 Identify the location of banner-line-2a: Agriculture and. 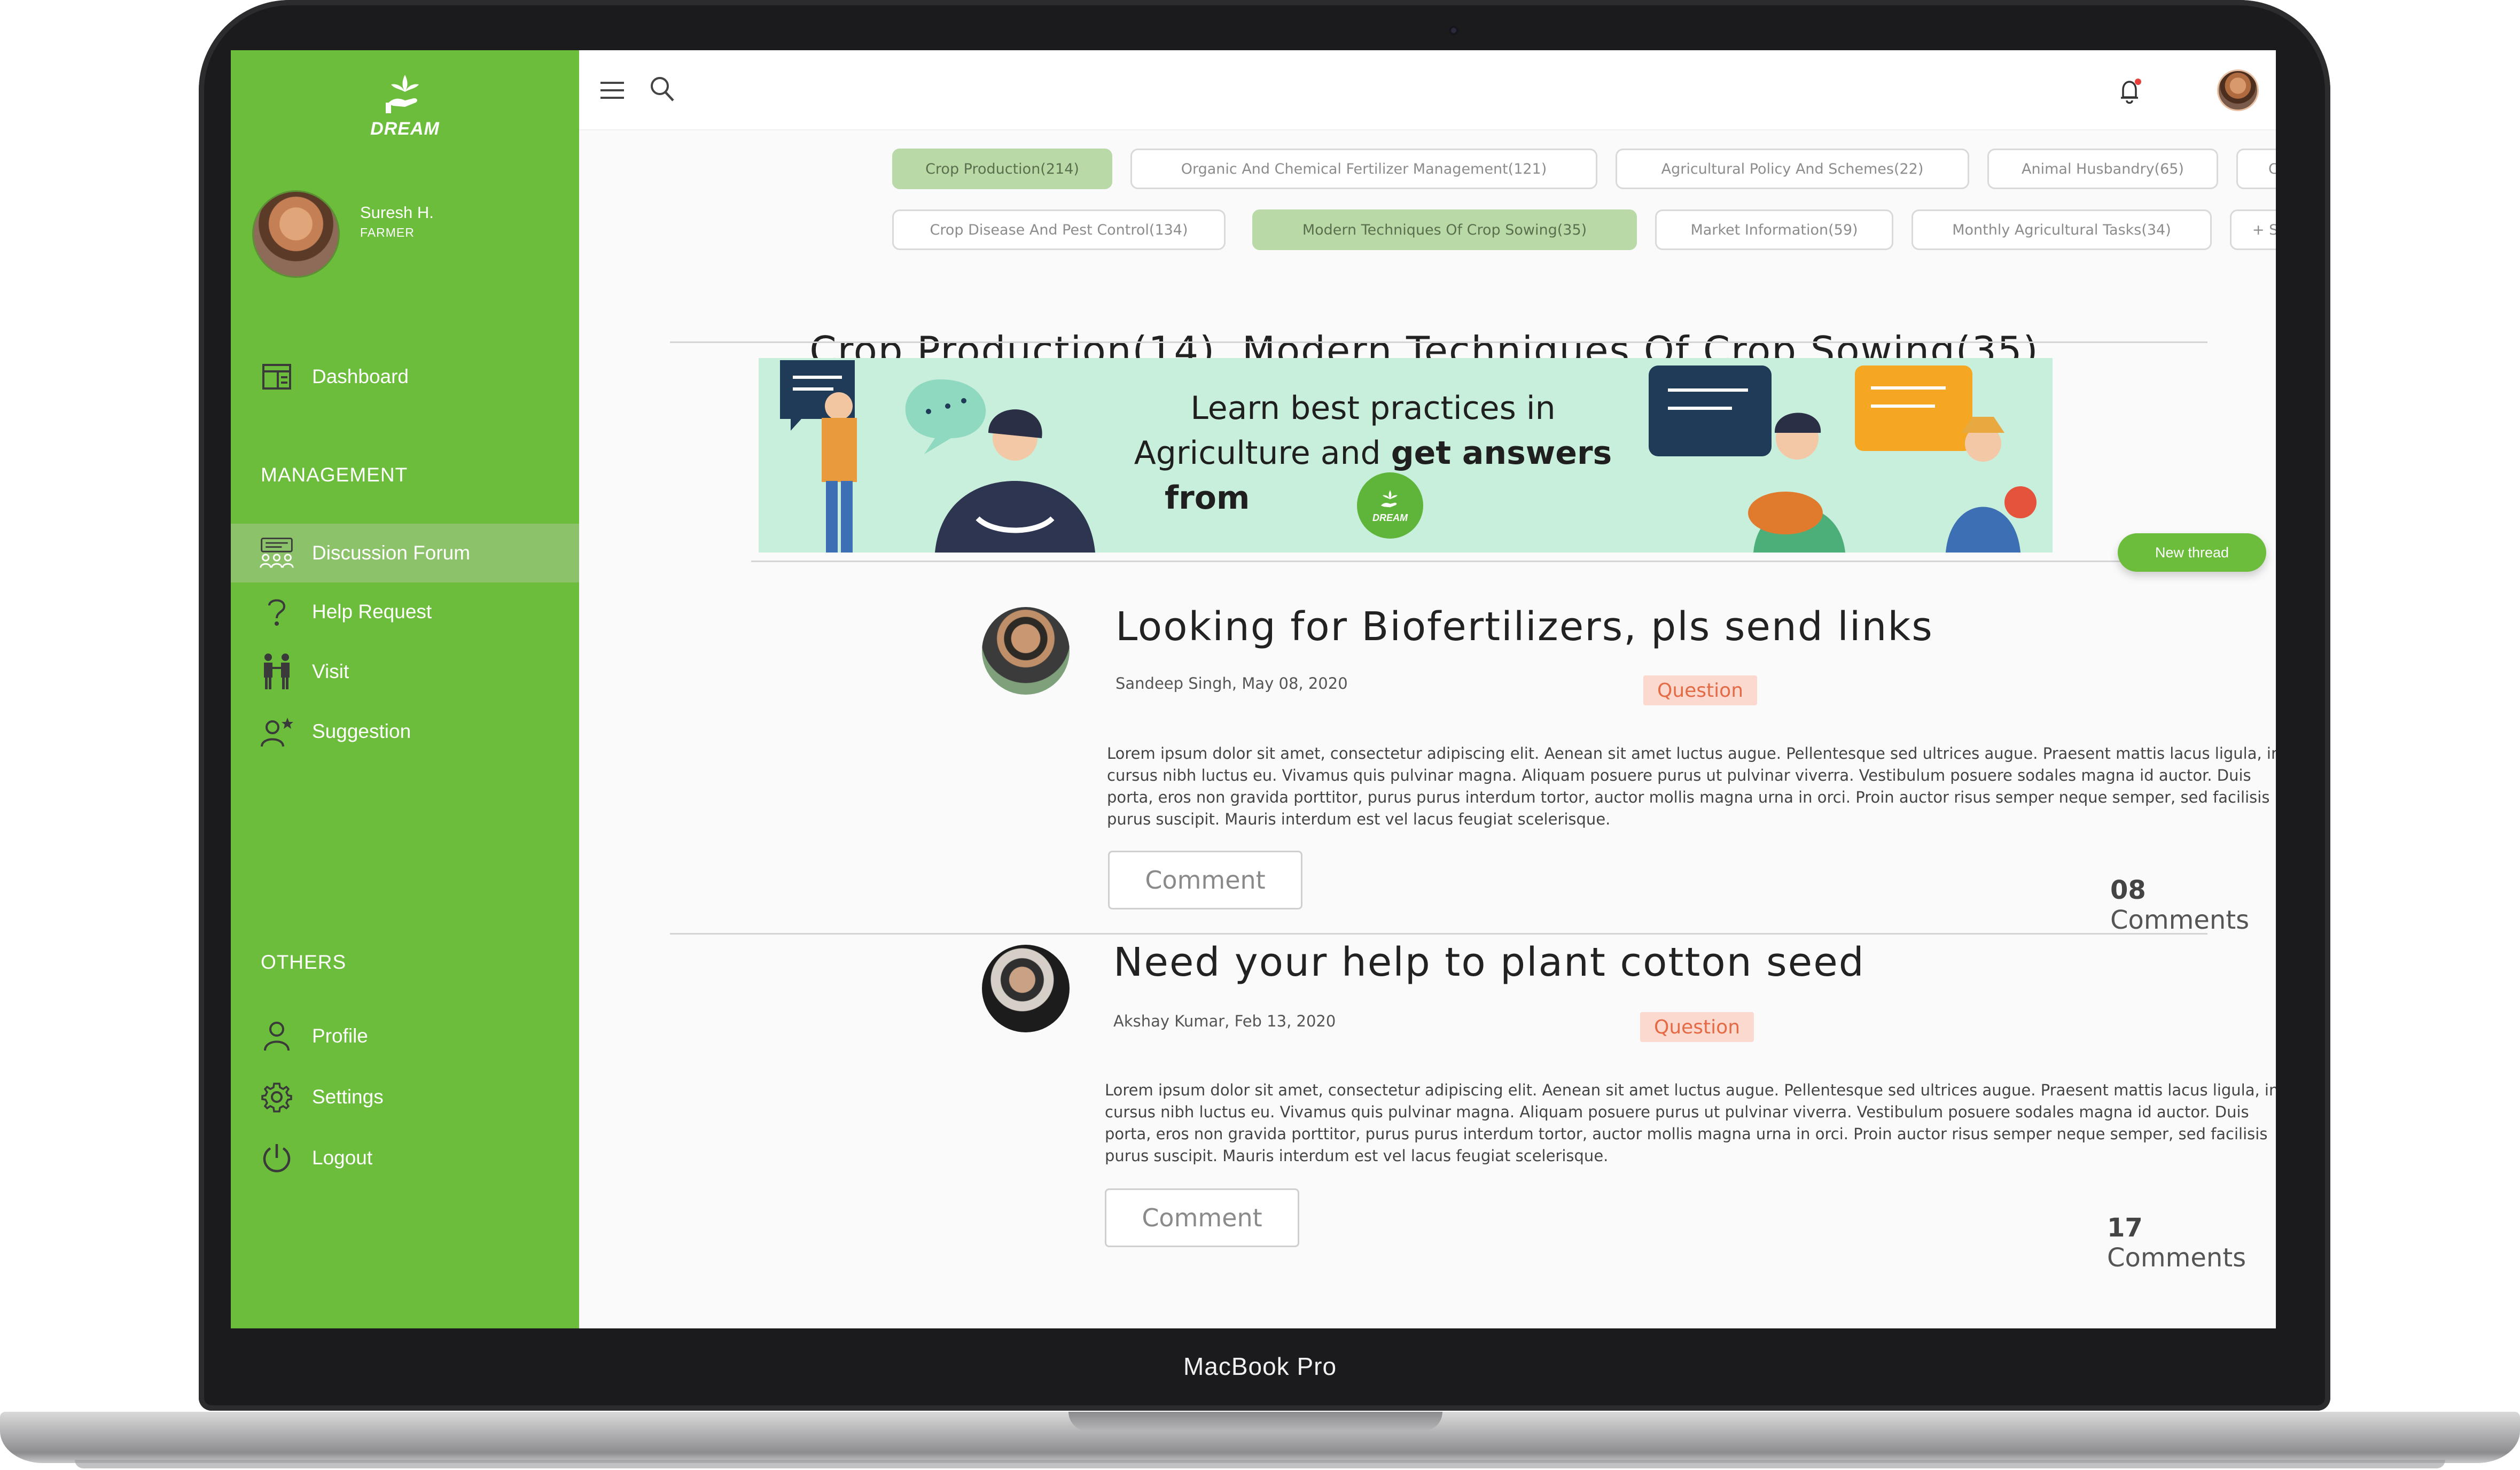
(1262, 453).